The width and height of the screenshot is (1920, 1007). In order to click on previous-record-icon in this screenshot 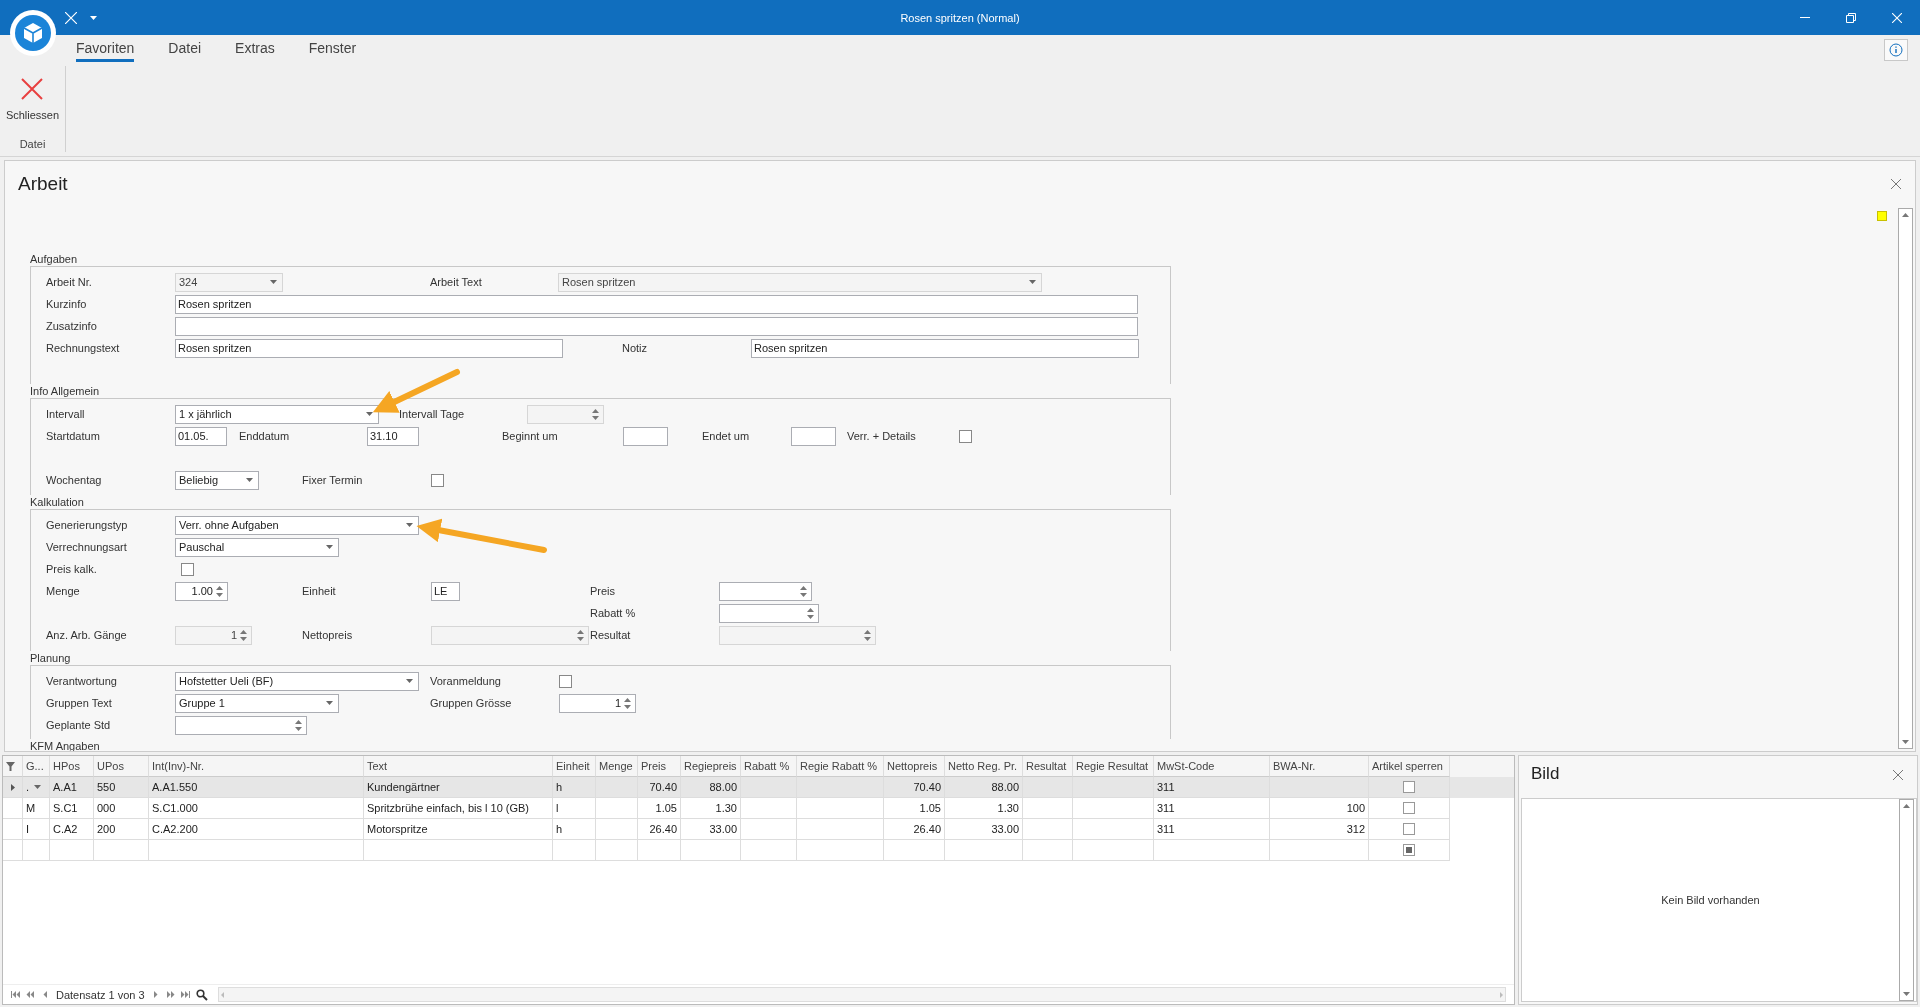, I will do `click(45, 994)`.